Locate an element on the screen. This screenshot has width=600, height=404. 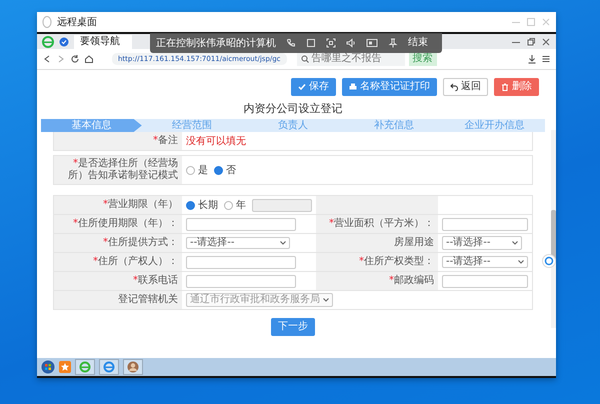
speaker-icon is located at coordinates (351, 43).